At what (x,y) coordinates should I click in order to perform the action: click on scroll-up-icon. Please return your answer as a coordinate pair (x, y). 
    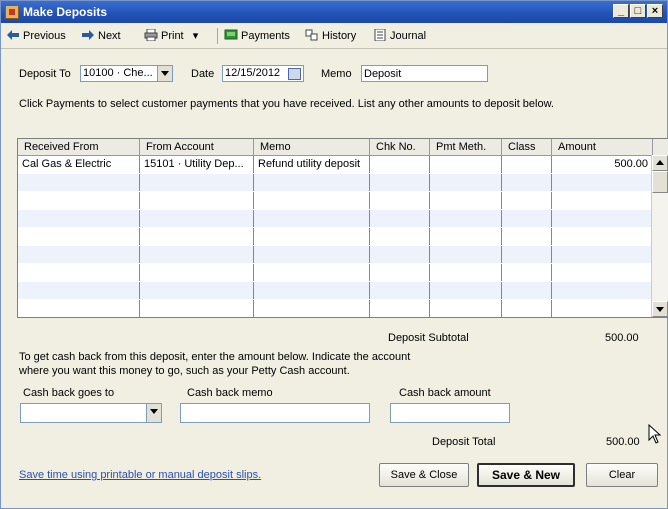
    Looking at the image, I should click on (660, 163).